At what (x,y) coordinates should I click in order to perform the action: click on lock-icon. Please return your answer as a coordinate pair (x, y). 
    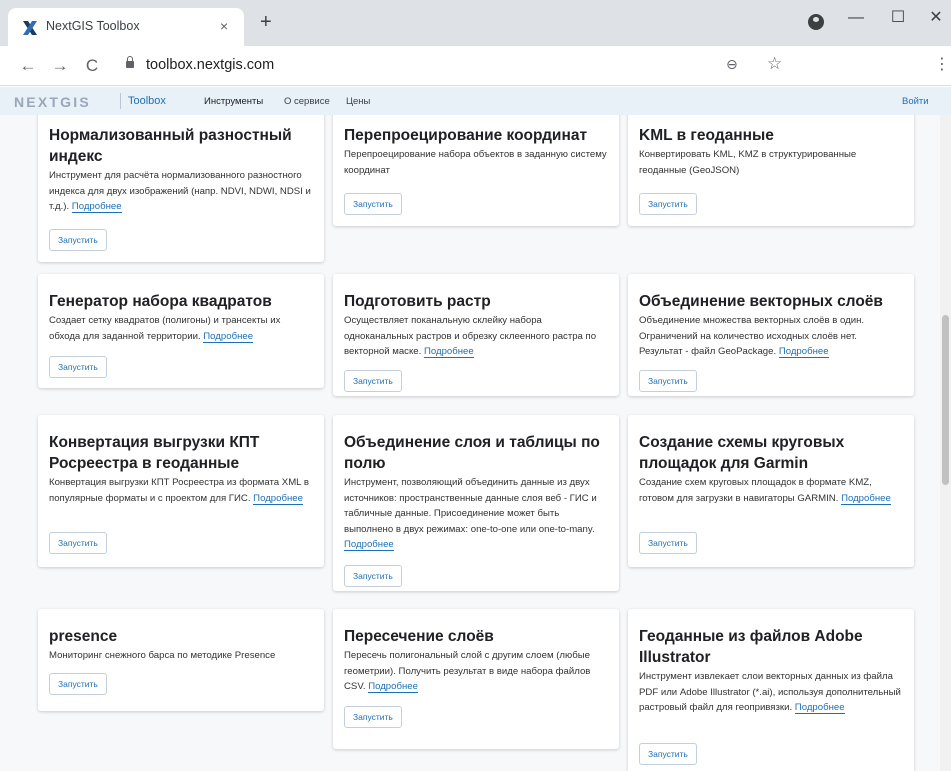
    Looking at the image, I should click on (130, 62).